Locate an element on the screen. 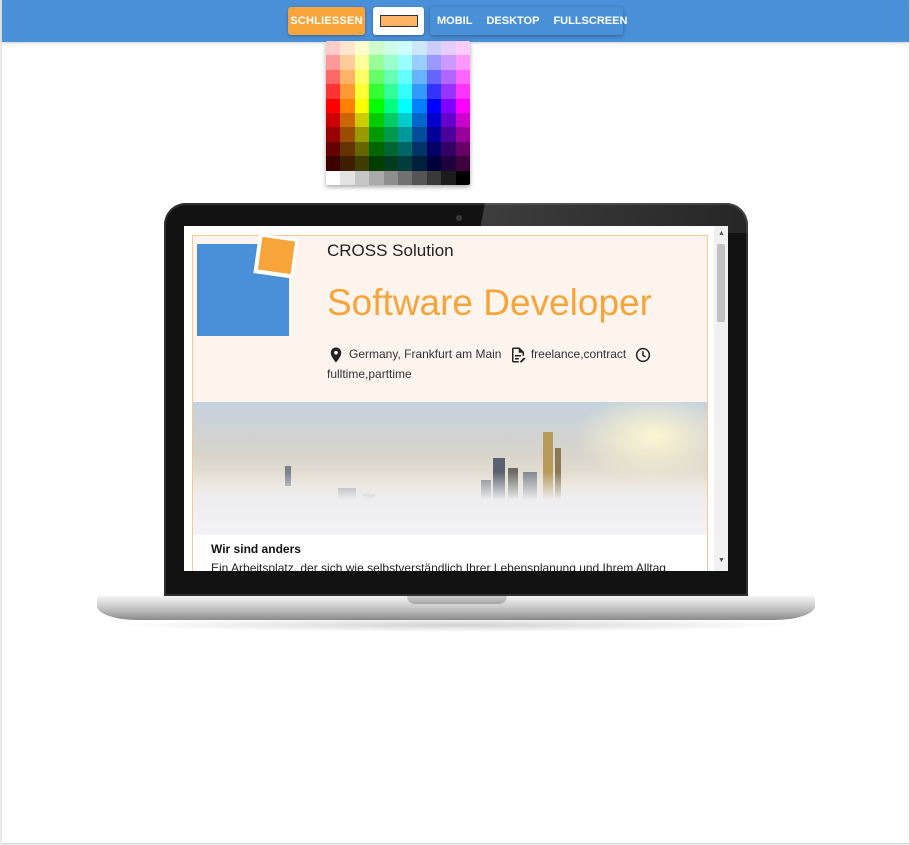  color-picker-button is located at coordinates (398, 21).